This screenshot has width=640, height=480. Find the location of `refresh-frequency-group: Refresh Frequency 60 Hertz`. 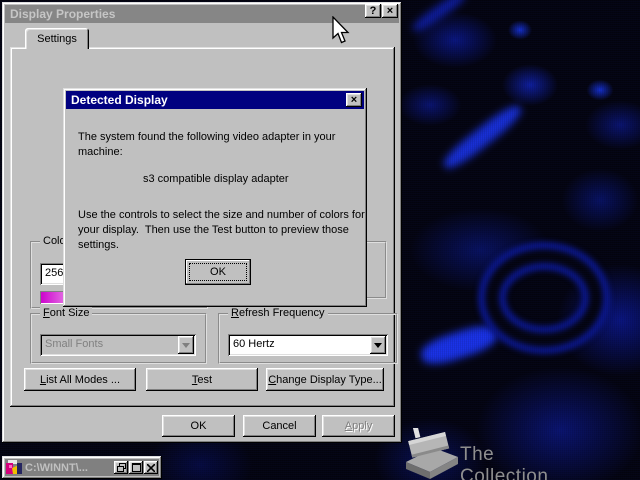

refresh-frequency-group: Refresh Frequency 60 Hertz is located at coordinates (308, 335).